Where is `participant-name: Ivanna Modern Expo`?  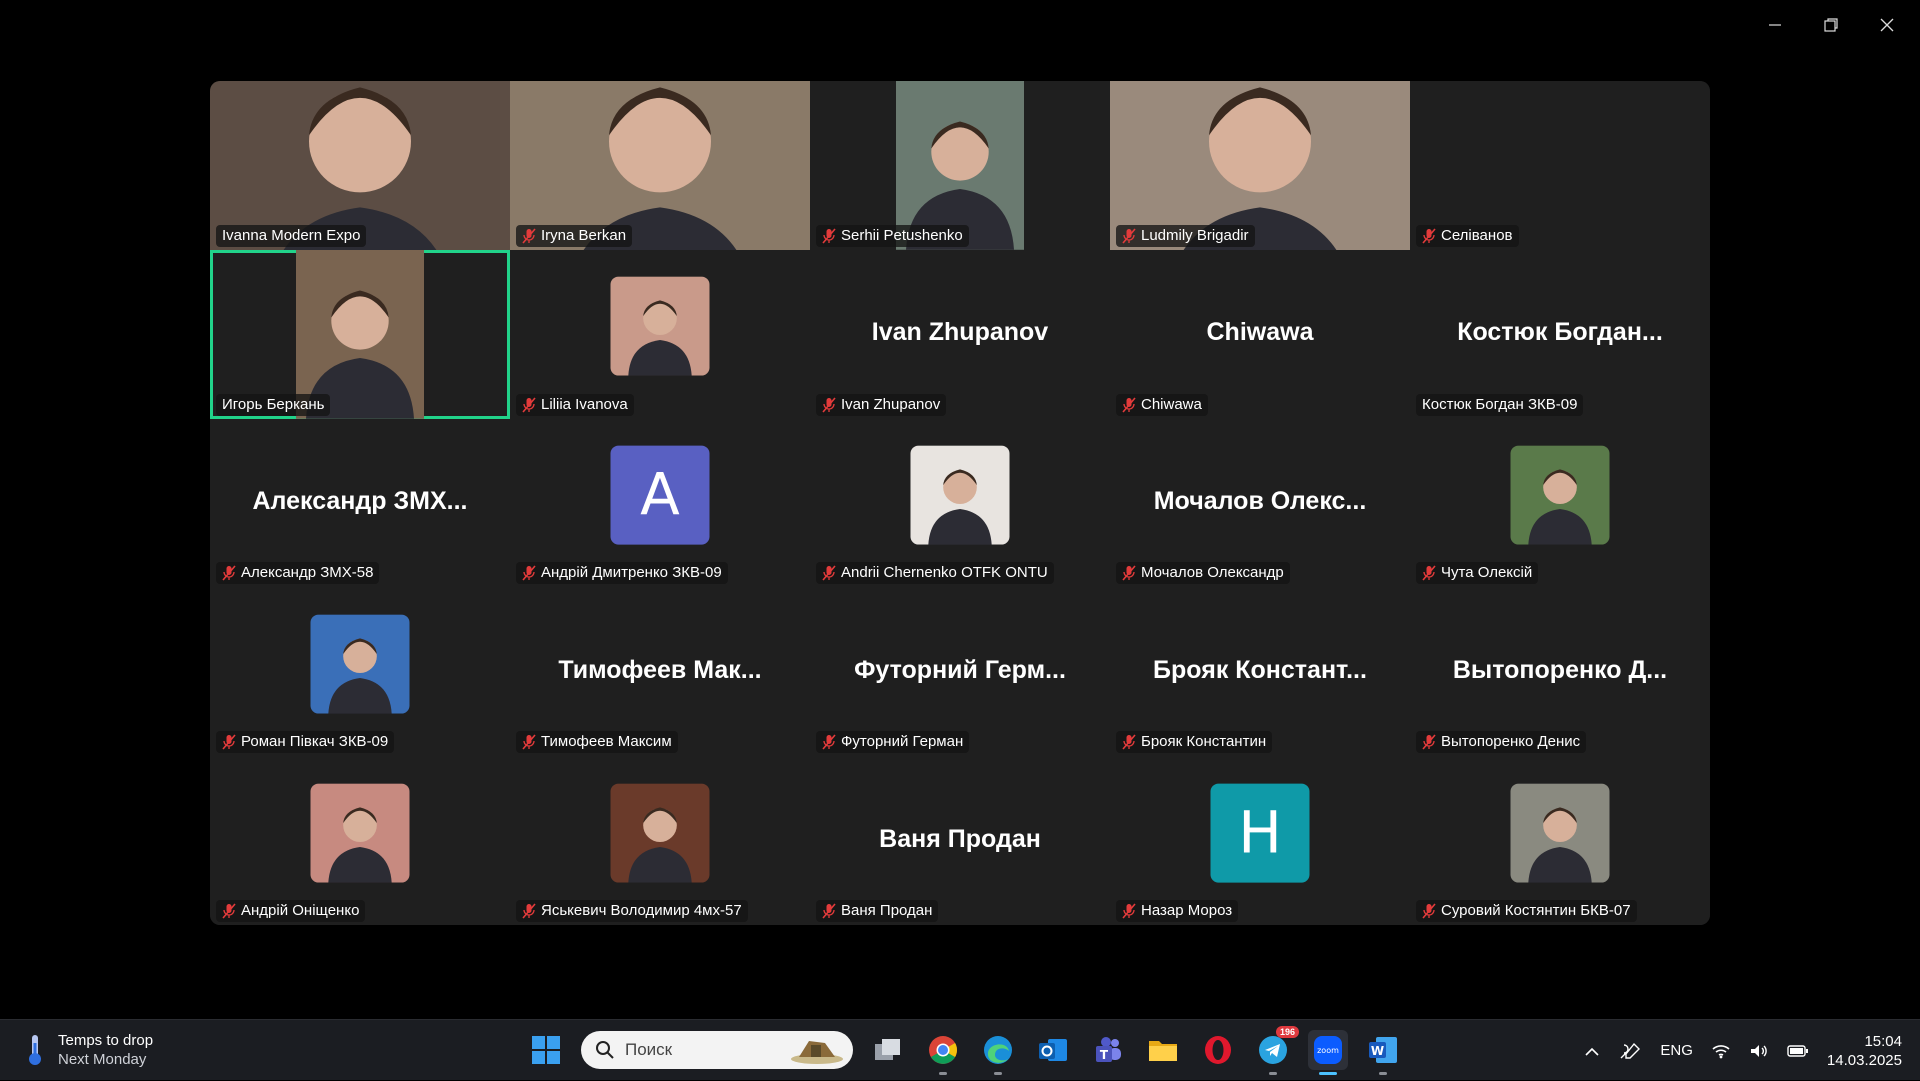 participant-name: Ivanna Modern Expo is located at coordinates (291, 235).